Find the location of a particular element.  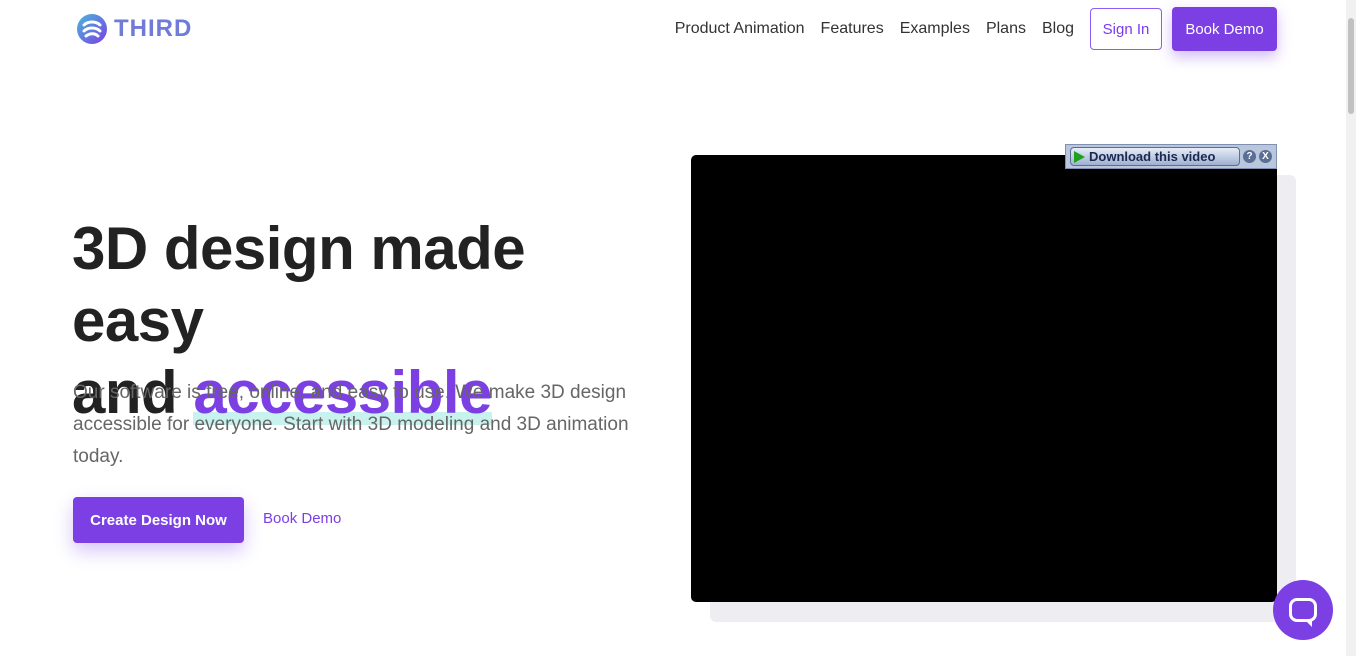

download-video-bar: Download this video ? X is located at coordinates (1171, 156).